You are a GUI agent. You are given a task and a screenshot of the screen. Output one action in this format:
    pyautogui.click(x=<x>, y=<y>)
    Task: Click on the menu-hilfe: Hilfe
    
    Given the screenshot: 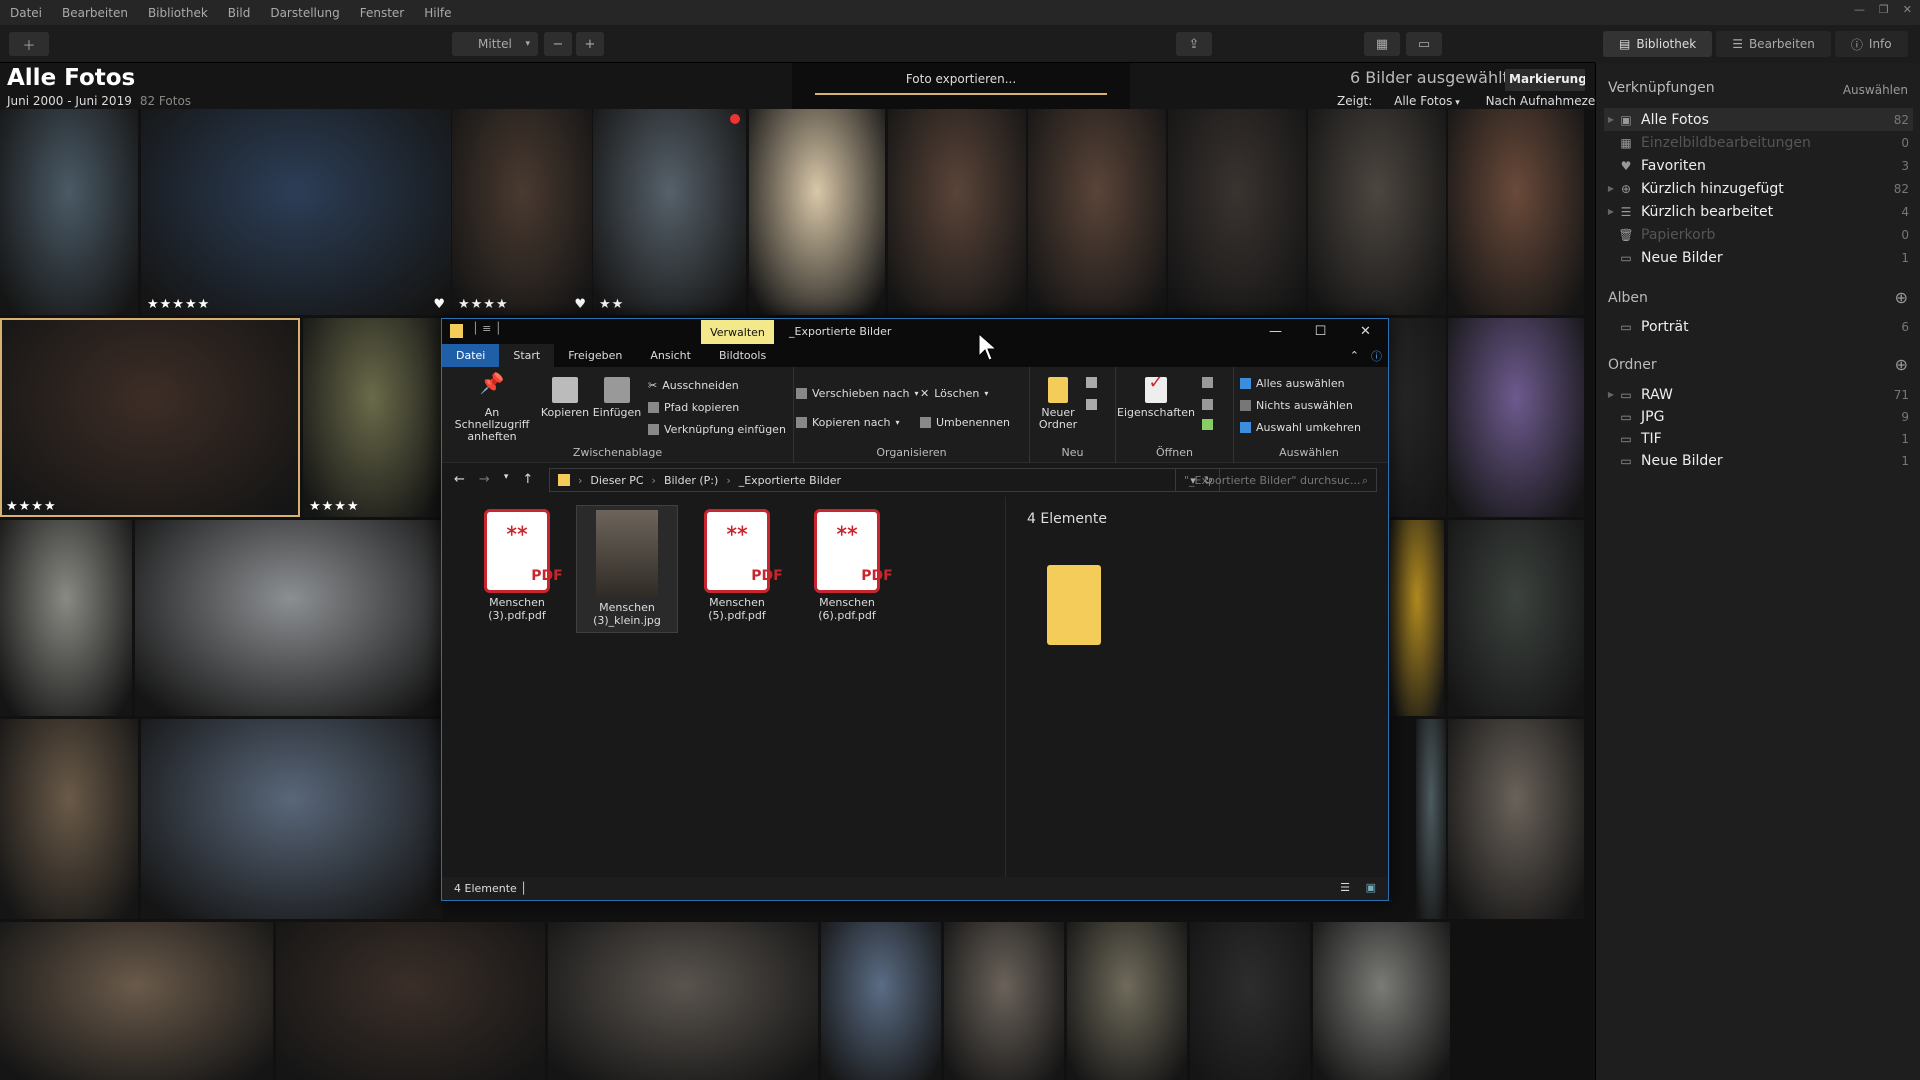 What is the action you would take?
    pyautogui.click(x=437, y=13)
    